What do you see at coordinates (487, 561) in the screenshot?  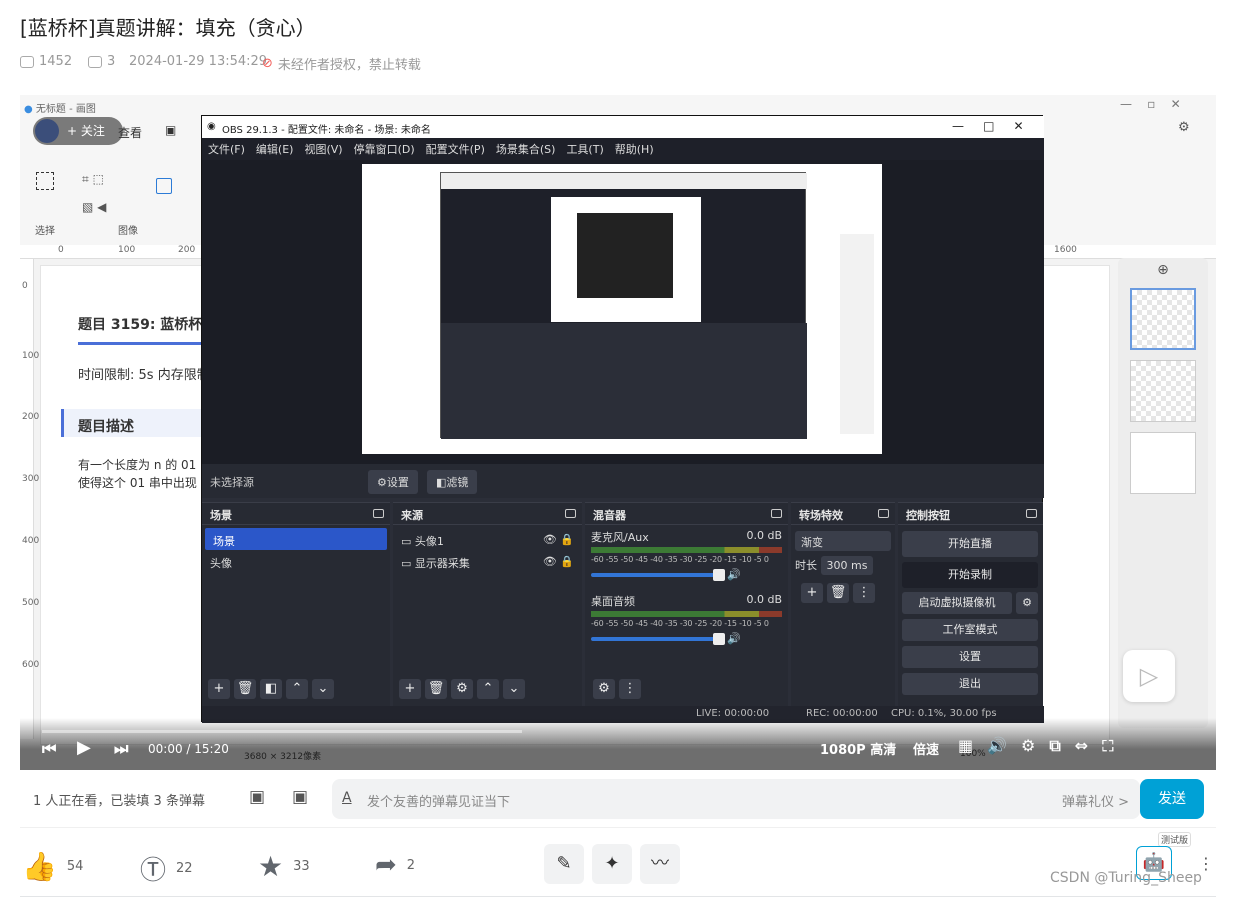 I see `source-item: ▭ 显示器采集 👁 🔒` at bounding box center [487, 561].